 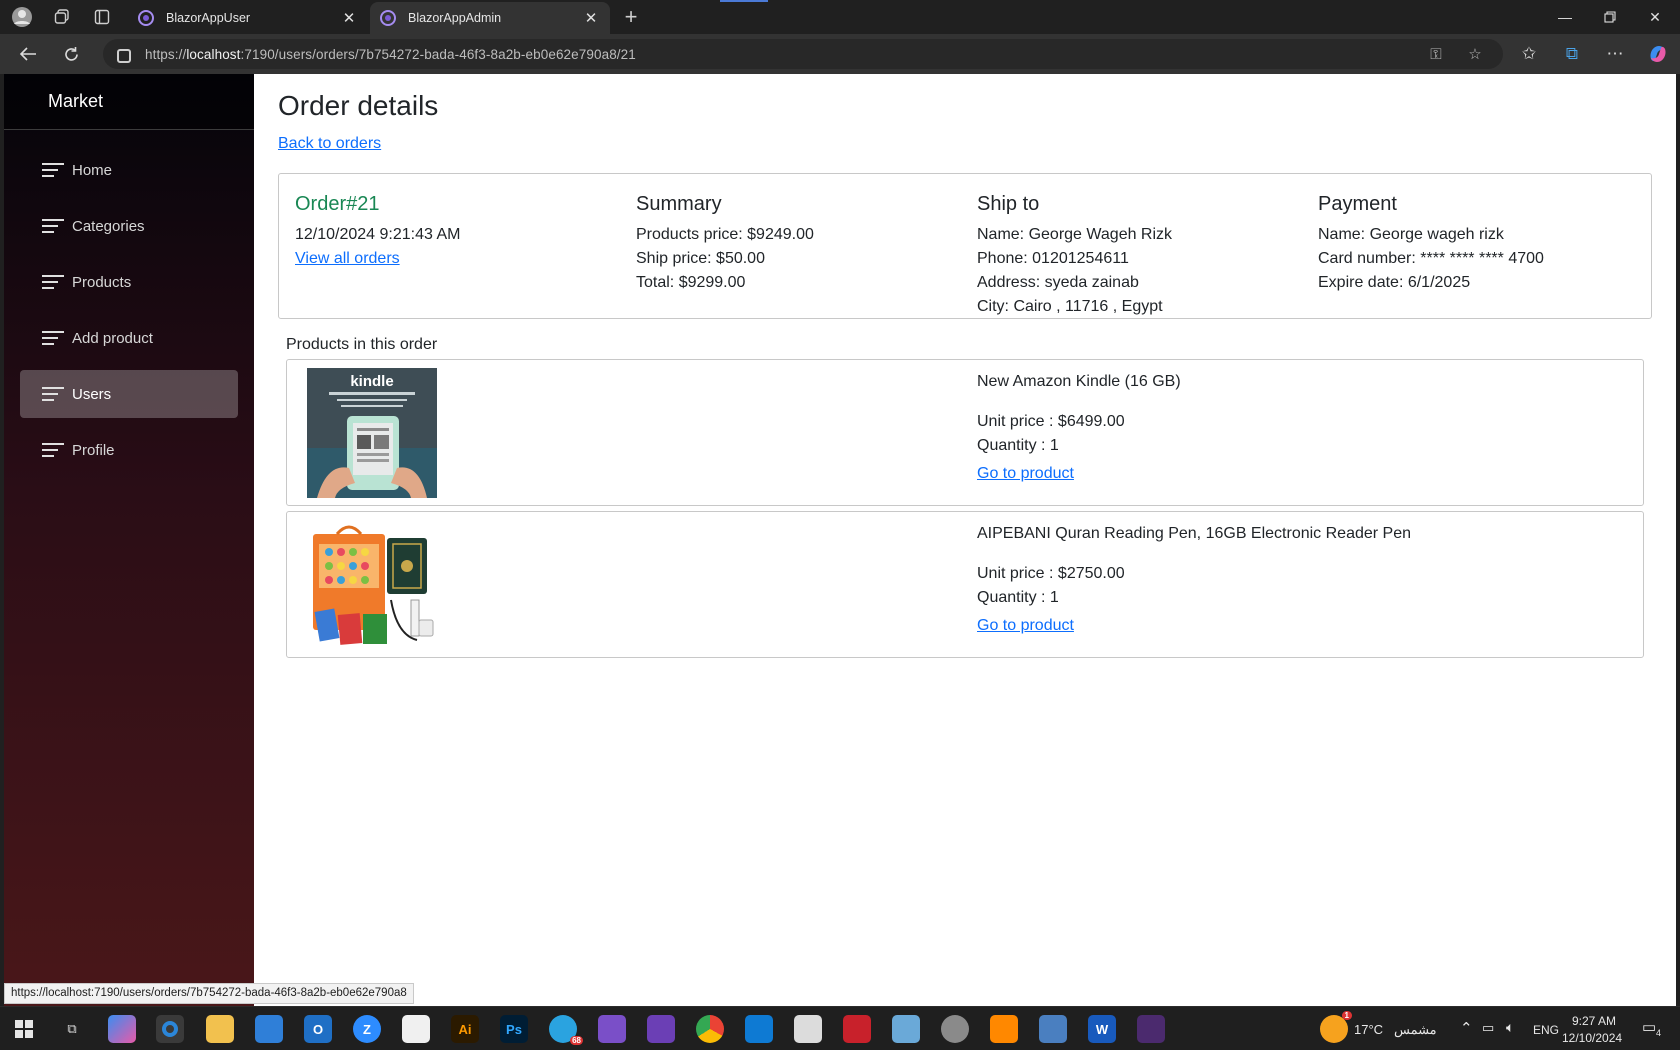 I want to click on start-icon, so click(x=24, y=1029).